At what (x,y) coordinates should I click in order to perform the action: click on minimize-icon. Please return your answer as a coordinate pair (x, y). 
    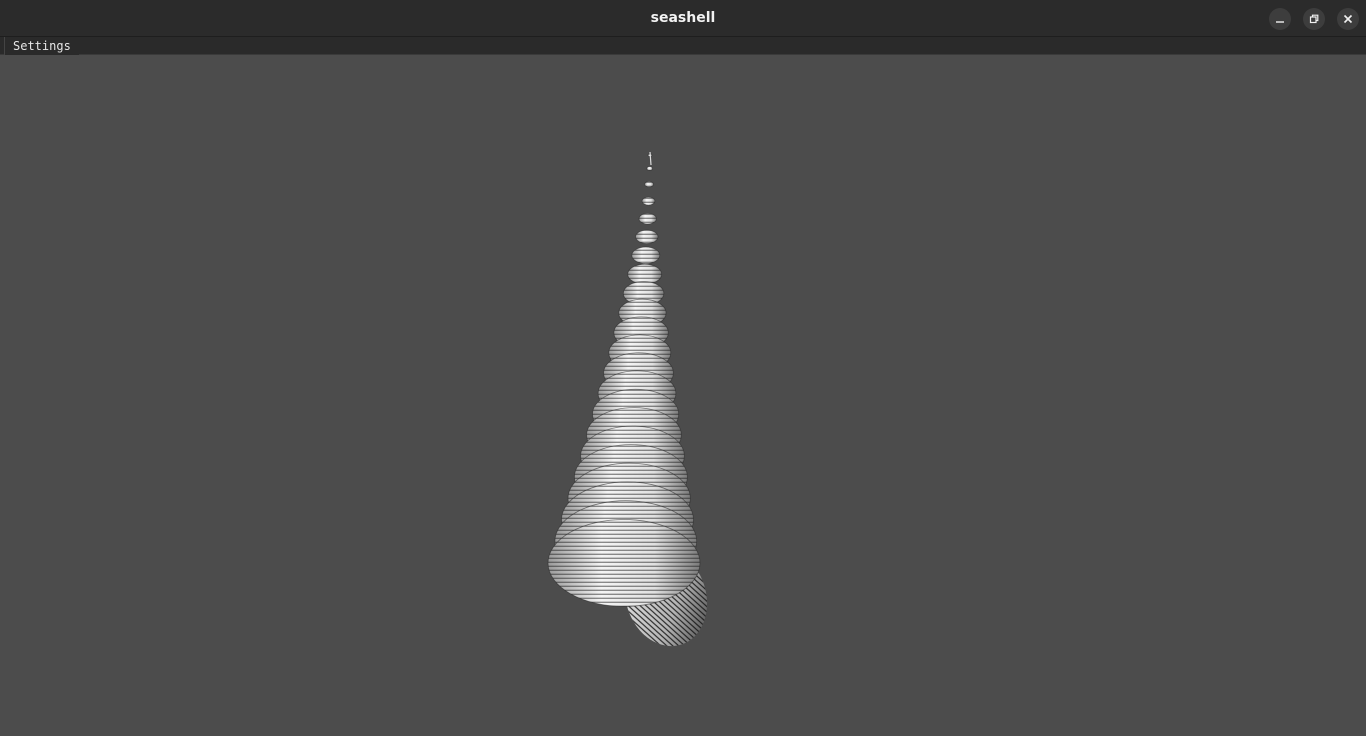
    Looking at the image, I should click on (1280, 22).